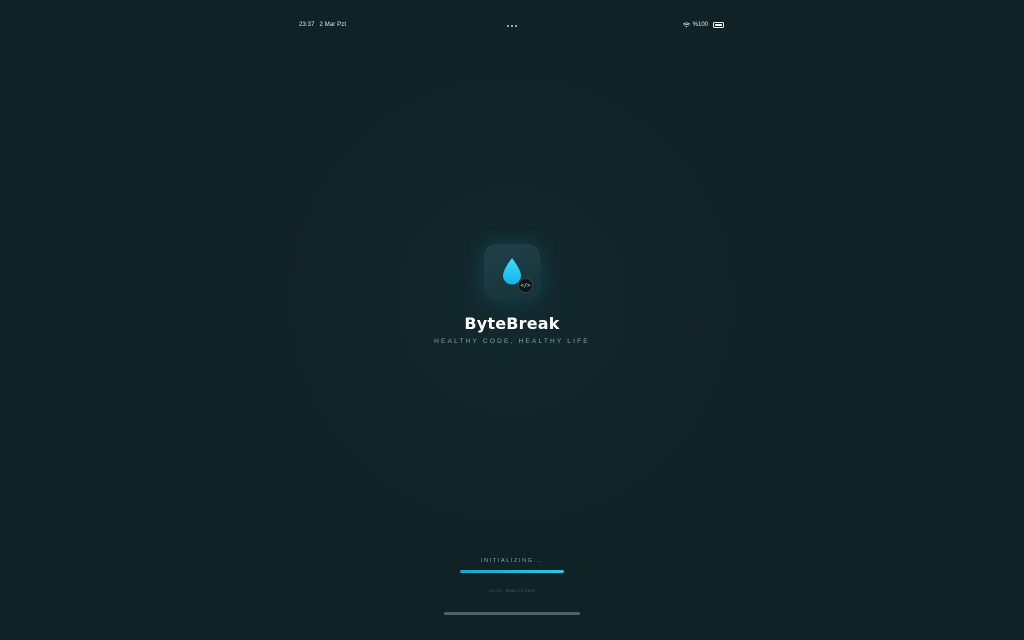 The height and width of the screenshot is (640, 1024). What do you see at coordinates (333, 25) in the screenshot?
I see `status-date: 2 Mar Pzt` at bounding box center [333, 25].